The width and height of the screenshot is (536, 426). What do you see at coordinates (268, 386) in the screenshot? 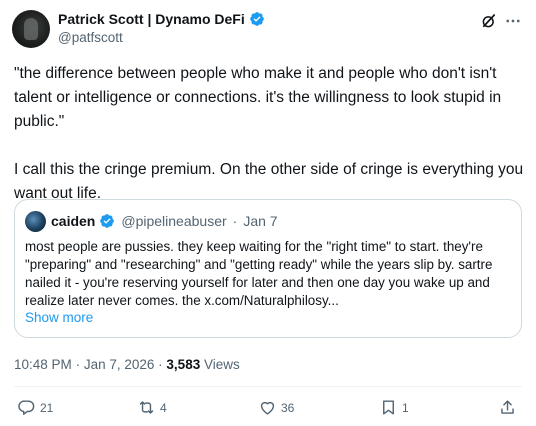
I see `divider` at bounding box center [268, 386].